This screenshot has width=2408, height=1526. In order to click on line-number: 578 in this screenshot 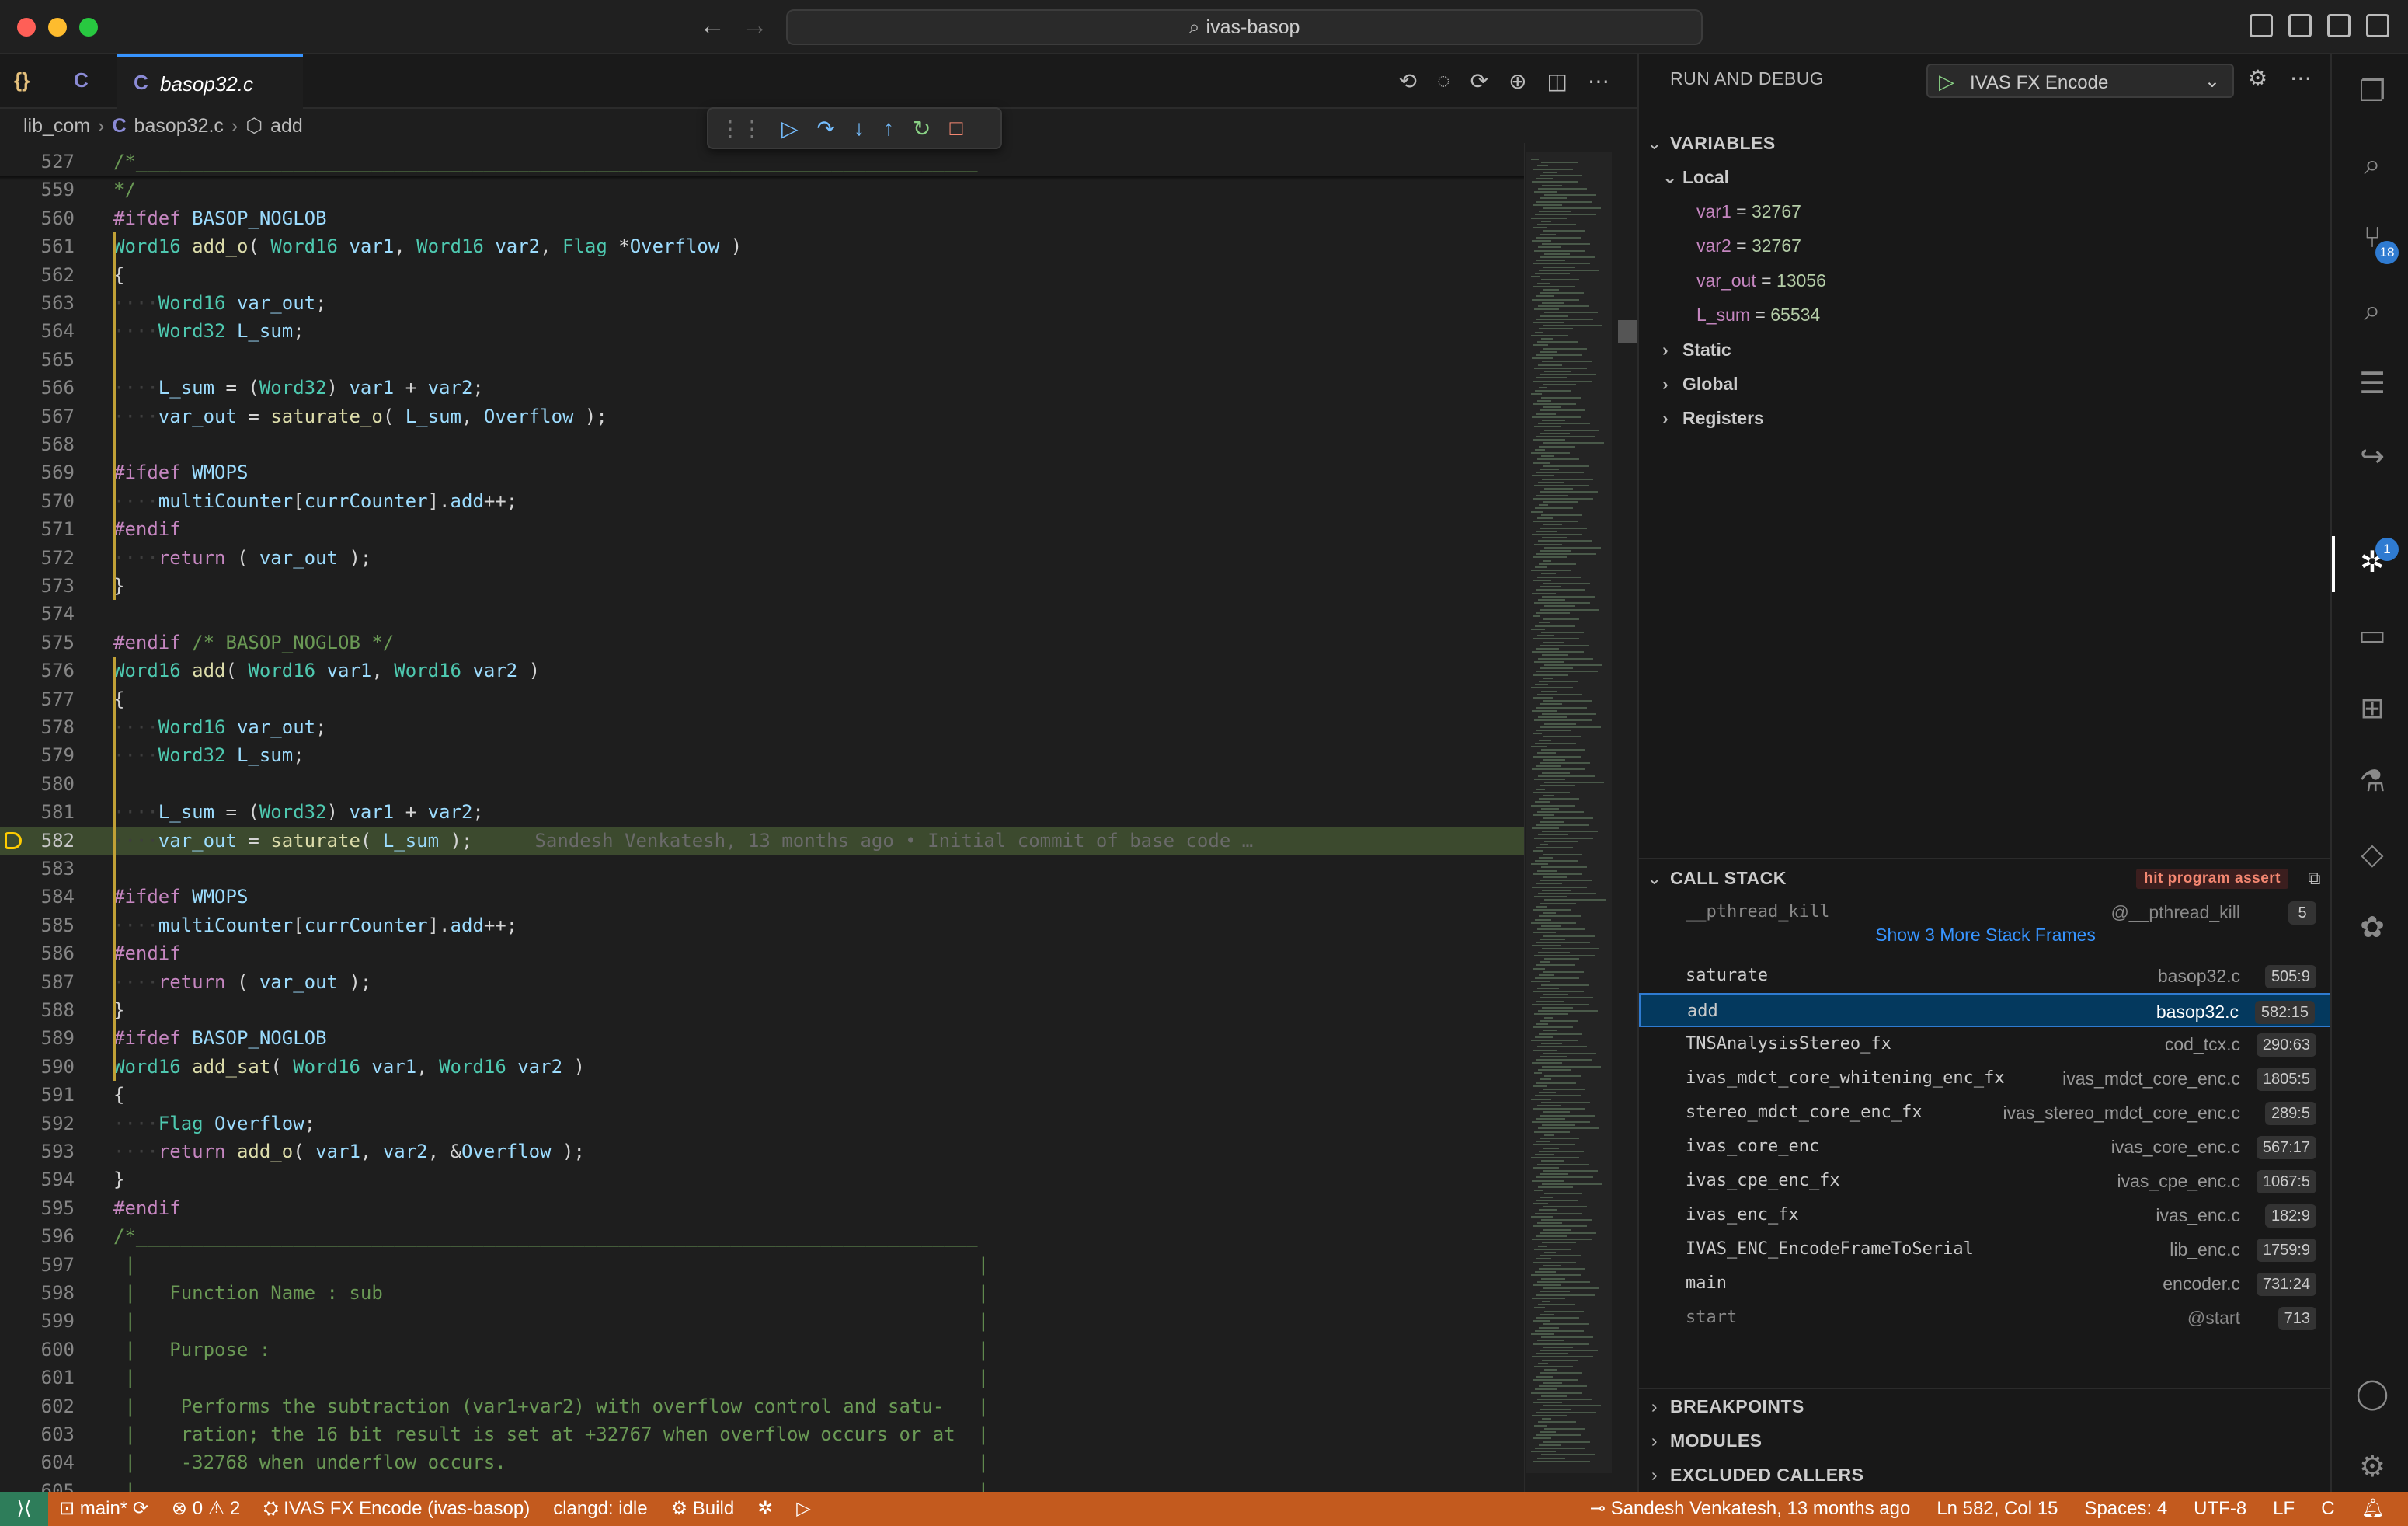, I will do `click(37, 727)`.